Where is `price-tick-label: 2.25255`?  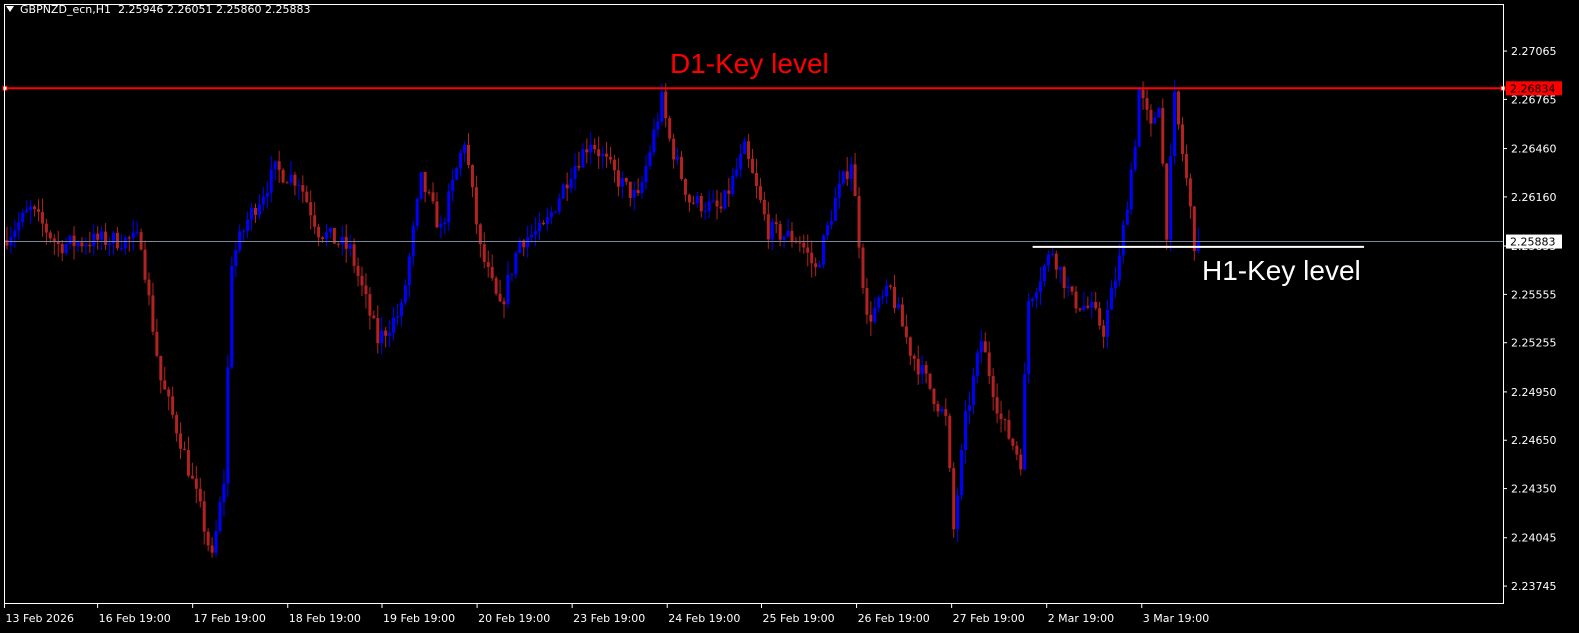 price-tick-label: 2.25255 is located at coordinates (1534, 343).